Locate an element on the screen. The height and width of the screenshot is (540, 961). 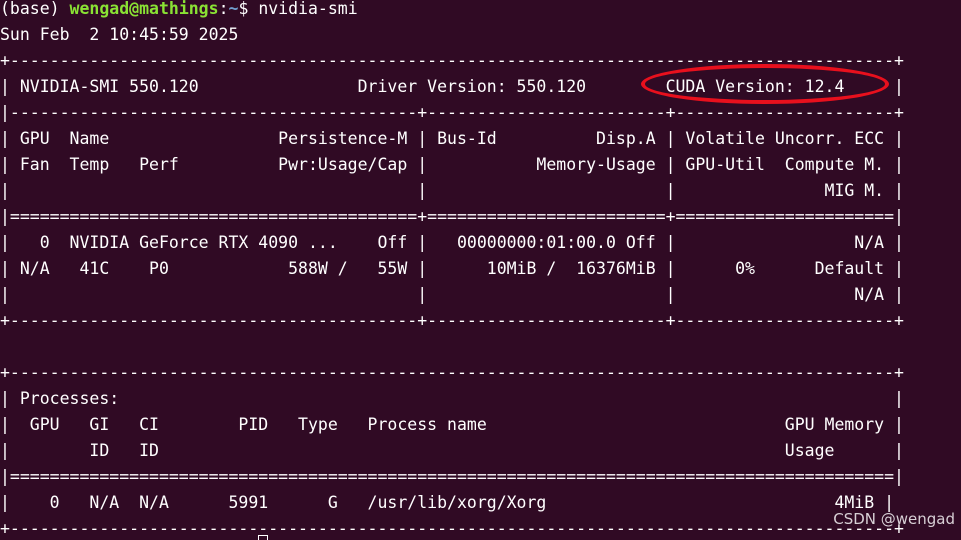
prompt-line: (base) wengad@mathings:~$ nvidia-smi is located at coordinates (179, 11).